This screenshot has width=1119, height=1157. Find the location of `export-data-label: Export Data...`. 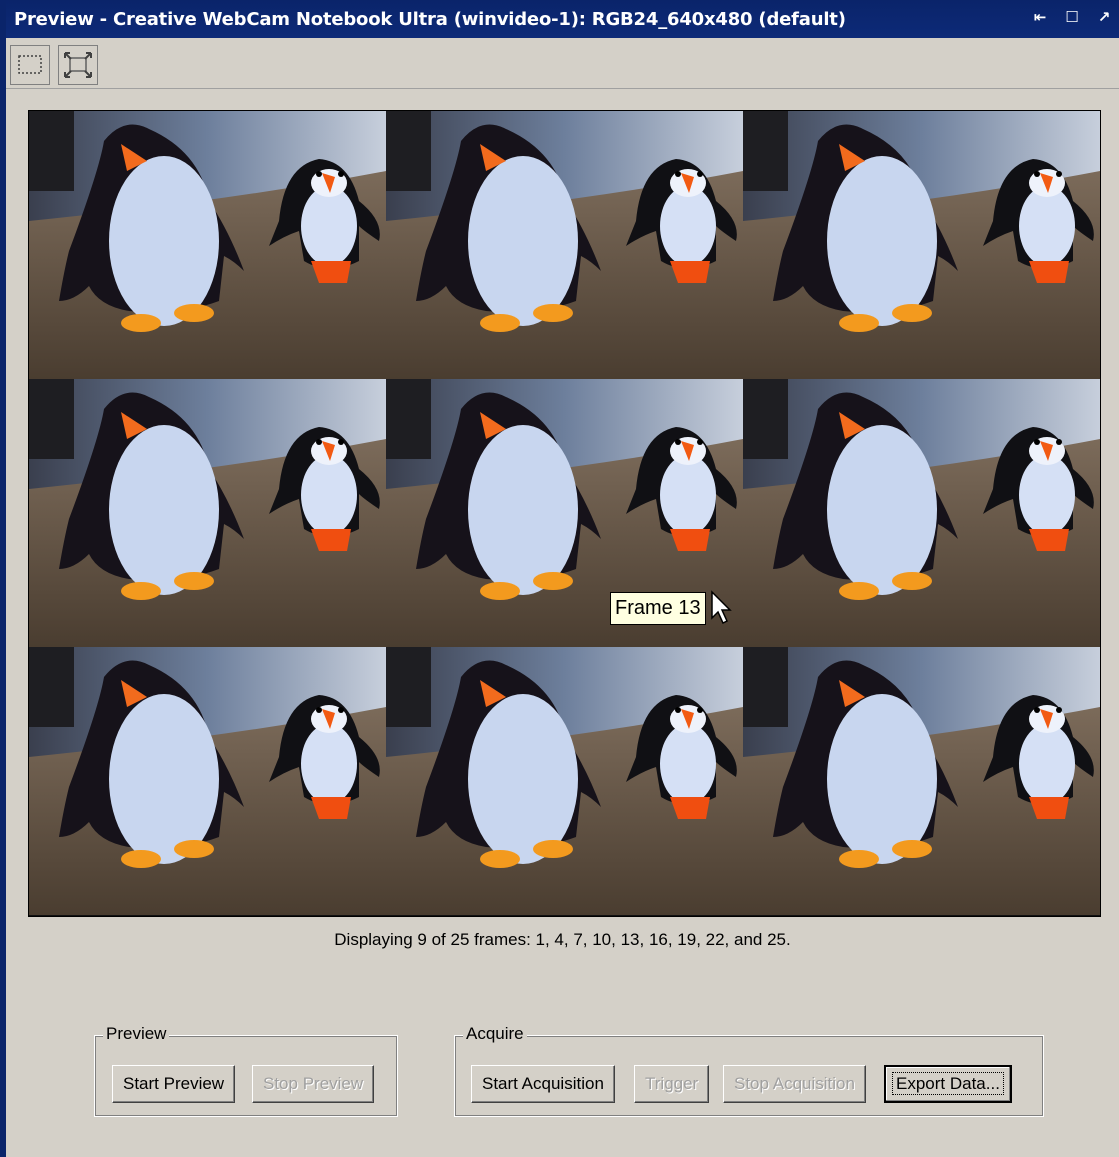

export-data-label: Export Data... is located at coordinates (948, 1083).